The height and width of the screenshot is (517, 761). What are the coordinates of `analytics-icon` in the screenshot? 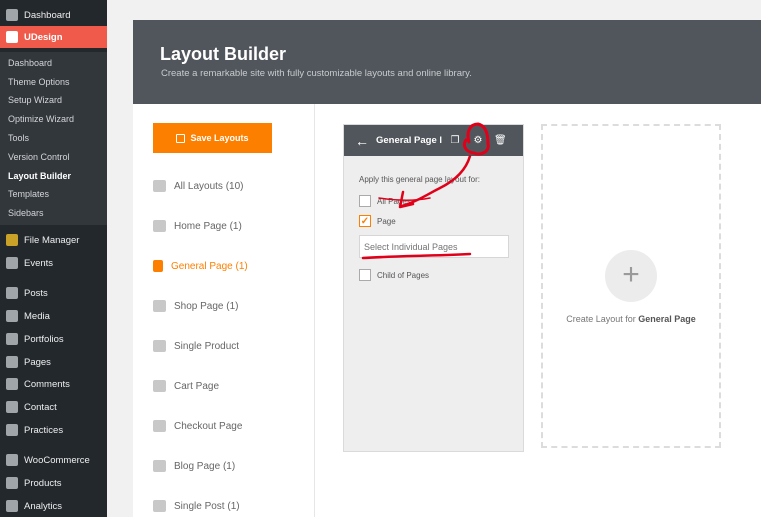 It's located at (12, 506).